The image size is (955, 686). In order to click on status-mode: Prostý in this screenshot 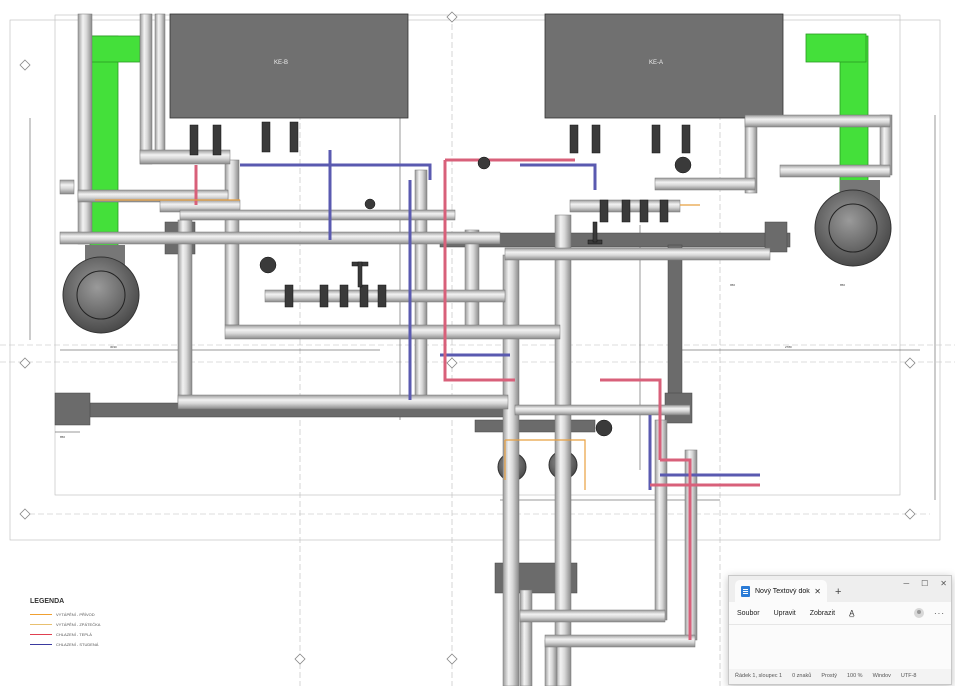, I will do `click(829, 676)`.